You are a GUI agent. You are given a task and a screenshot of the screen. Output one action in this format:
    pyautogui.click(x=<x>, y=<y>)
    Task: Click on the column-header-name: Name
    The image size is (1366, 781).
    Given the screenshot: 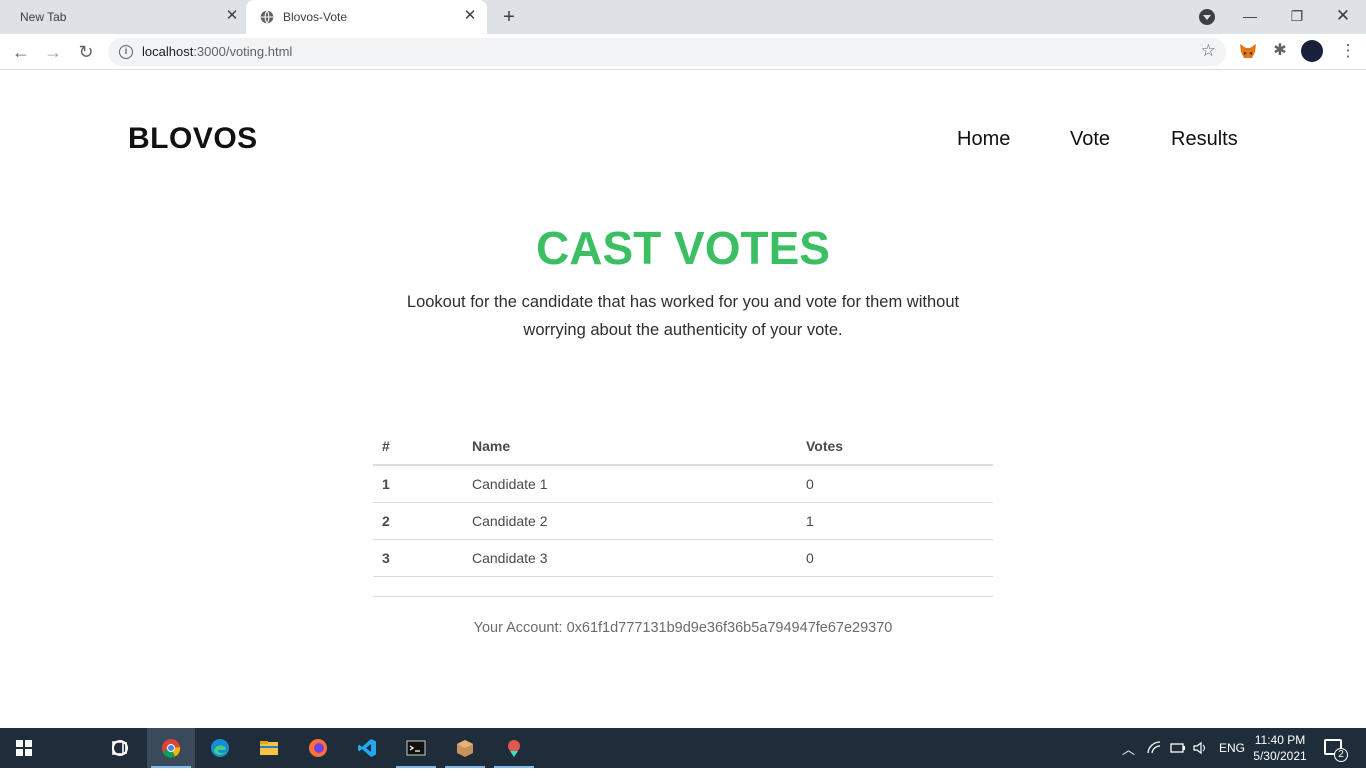 What is the action you would take?
    pyautogui.click(x=630, y=446)
    